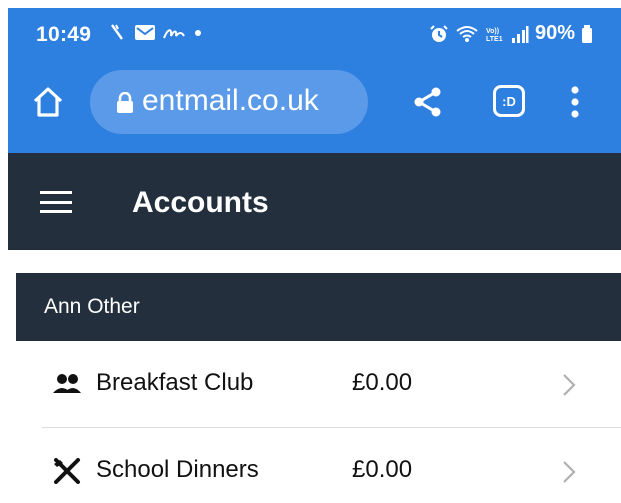 The image size is (621, 503). I want to click on account-name: Ann Other, so click(92, 306).